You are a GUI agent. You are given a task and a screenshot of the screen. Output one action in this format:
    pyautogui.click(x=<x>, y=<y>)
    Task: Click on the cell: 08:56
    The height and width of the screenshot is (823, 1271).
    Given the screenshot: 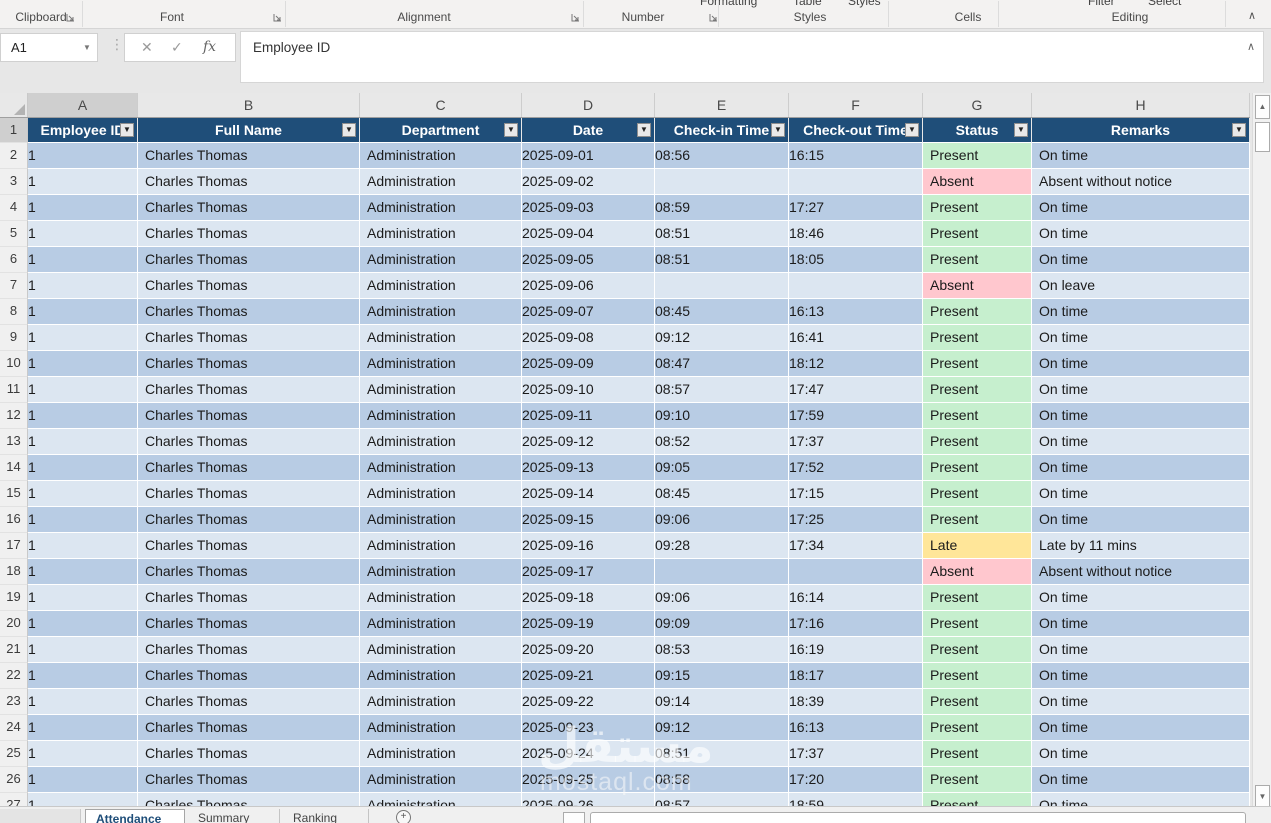 What is the action you would take?
    pyautogui.click(x=722, y=156)
    